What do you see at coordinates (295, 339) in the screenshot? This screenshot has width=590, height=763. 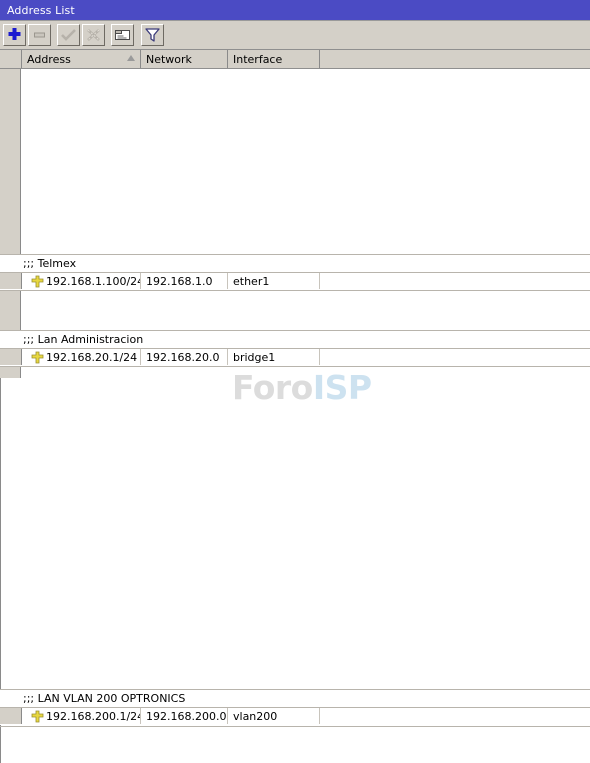 I see `comment-row: ;;; Lan Administracion` at bounding box center [295, 339].